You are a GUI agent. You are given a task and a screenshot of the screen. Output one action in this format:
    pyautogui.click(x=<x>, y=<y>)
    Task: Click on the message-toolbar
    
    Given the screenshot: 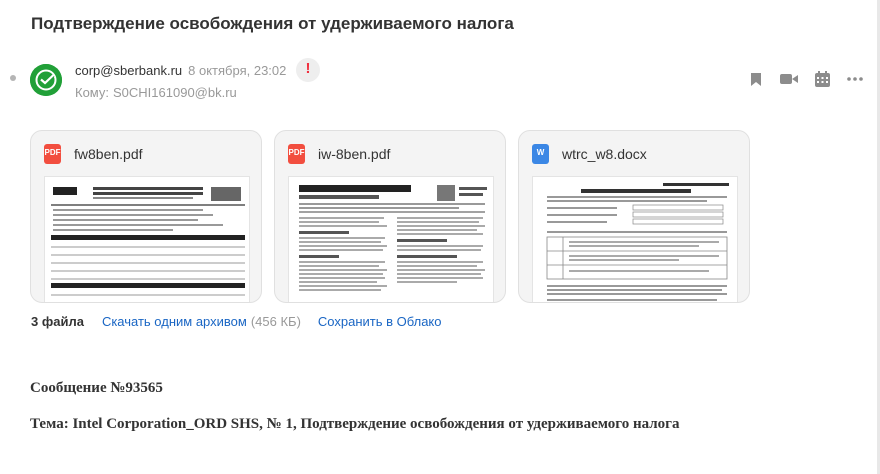 What is the action you would take?
    pyautogui.click(x=810, y=79)
    